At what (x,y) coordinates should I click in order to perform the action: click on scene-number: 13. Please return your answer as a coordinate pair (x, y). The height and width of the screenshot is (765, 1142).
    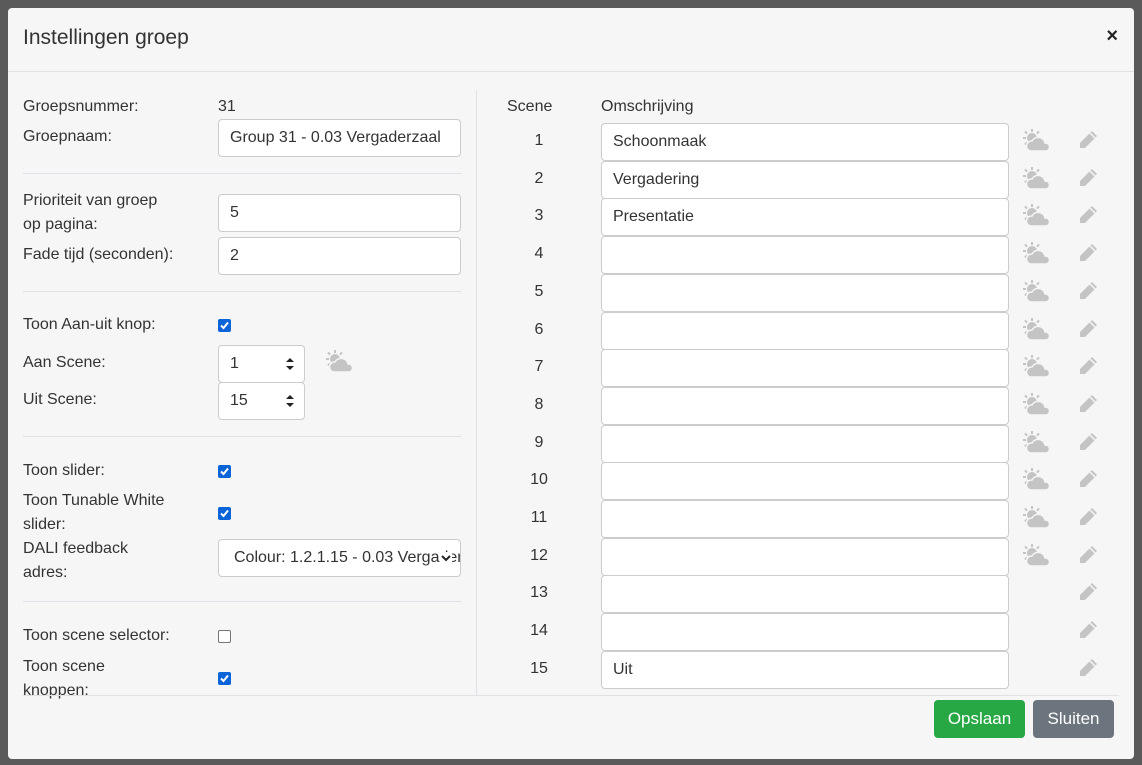
    Looking at the image, I should click on (539, 593).